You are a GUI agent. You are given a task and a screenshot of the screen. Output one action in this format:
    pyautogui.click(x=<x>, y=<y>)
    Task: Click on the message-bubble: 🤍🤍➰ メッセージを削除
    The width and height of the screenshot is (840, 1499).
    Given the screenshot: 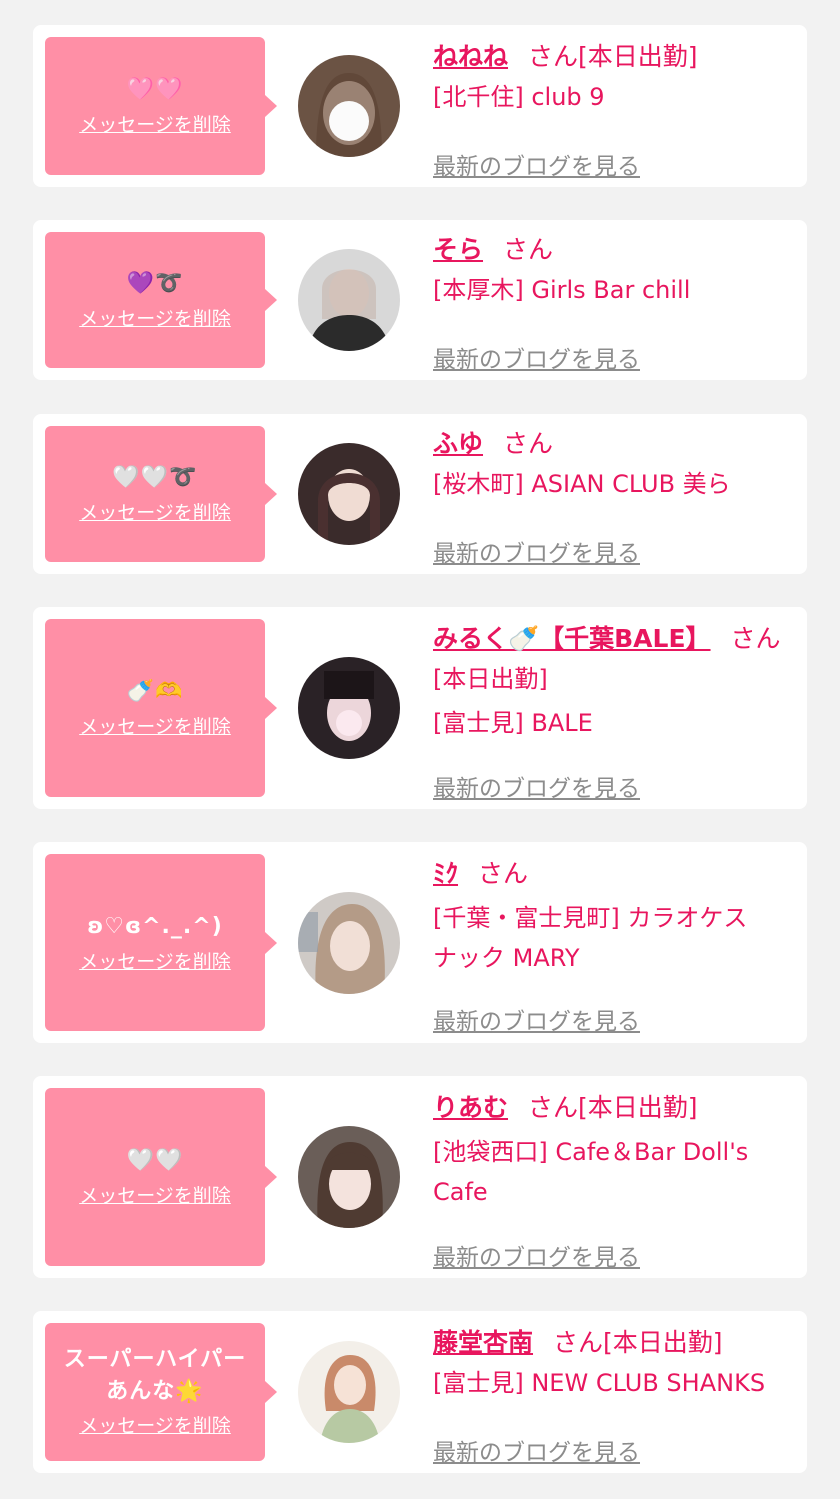 What is the action you would take?
    pyautogui.click(x=161, y=494)
    